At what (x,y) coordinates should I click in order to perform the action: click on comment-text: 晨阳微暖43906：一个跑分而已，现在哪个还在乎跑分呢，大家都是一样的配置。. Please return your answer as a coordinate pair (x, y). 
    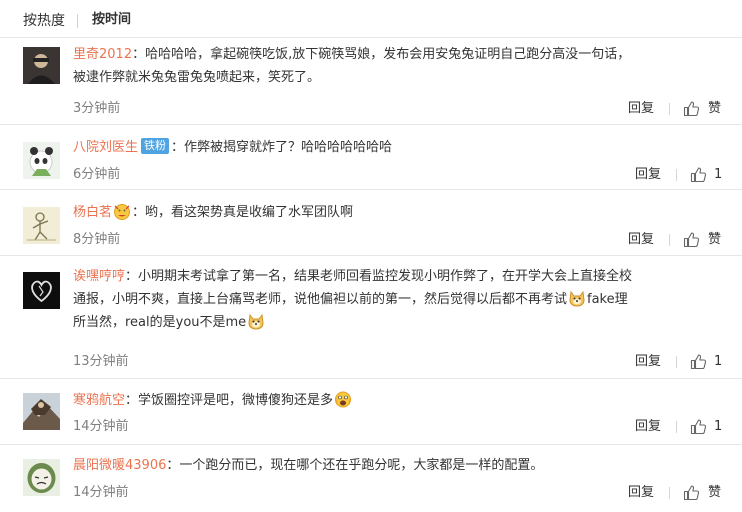
    Looking at the image, I should click on (398, 465).